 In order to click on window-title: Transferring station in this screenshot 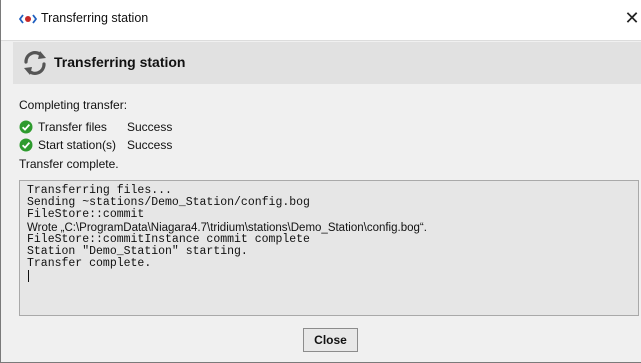, I will do `click(95, 18)`.